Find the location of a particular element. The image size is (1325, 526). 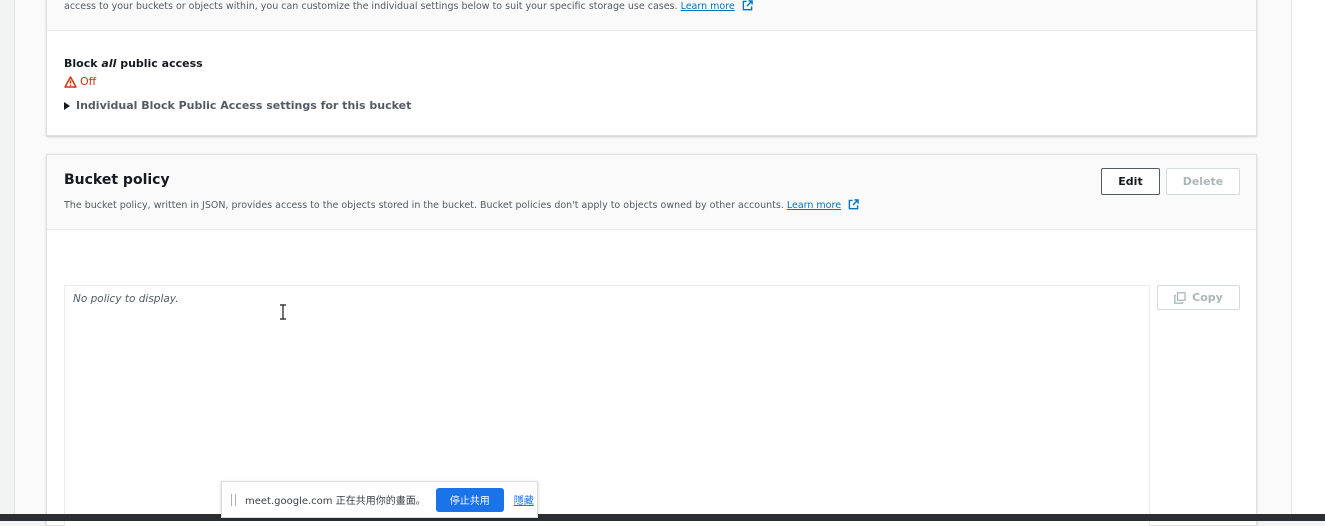

caret-right-icon is located at coordinates (67, 105).